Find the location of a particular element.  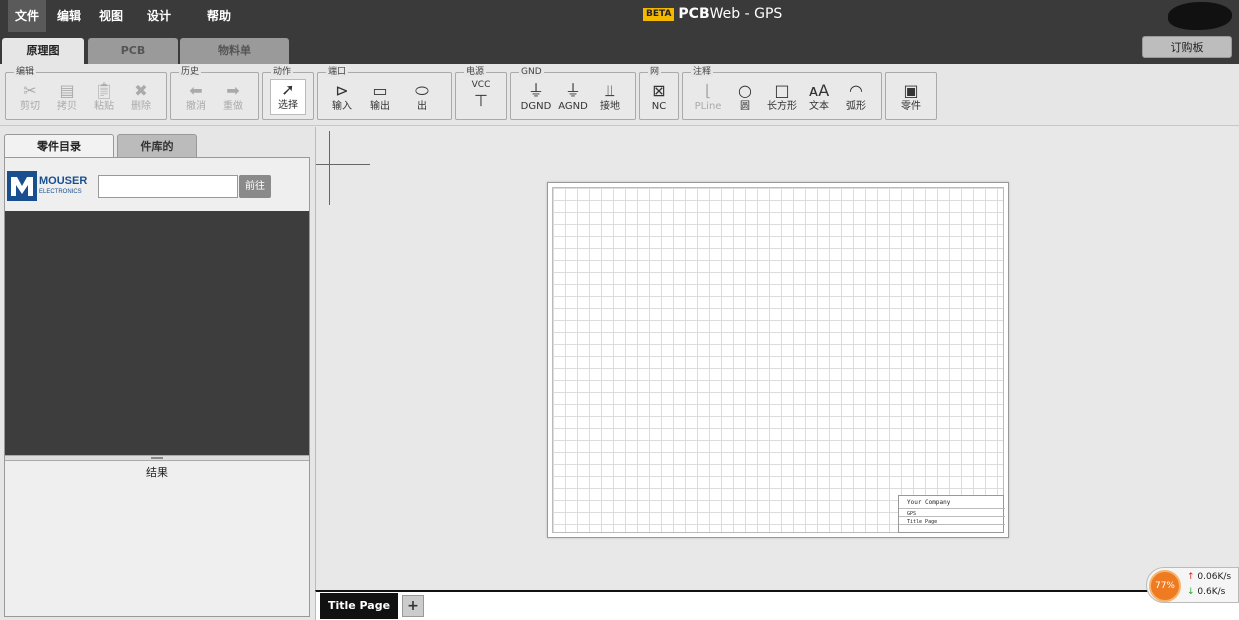

app-name: PCB is located at coordinates (694, 14).